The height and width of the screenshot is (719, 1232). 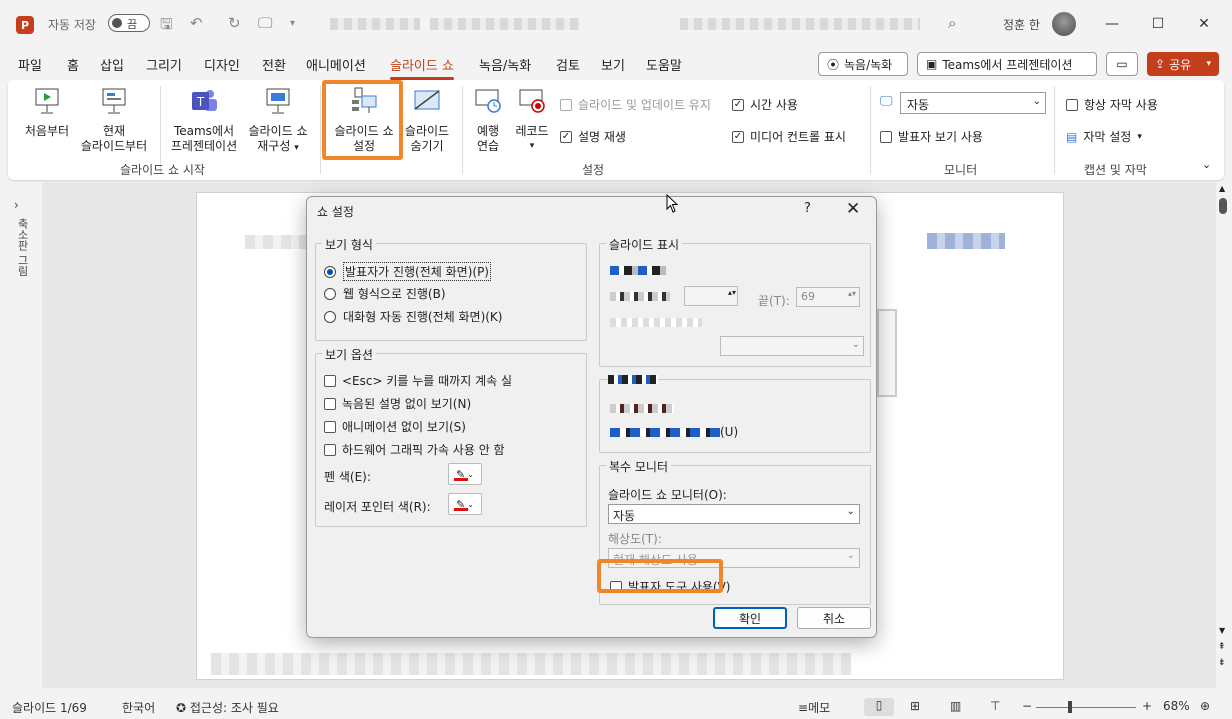 I want to click on avatar, so click(x=1064, y=24).